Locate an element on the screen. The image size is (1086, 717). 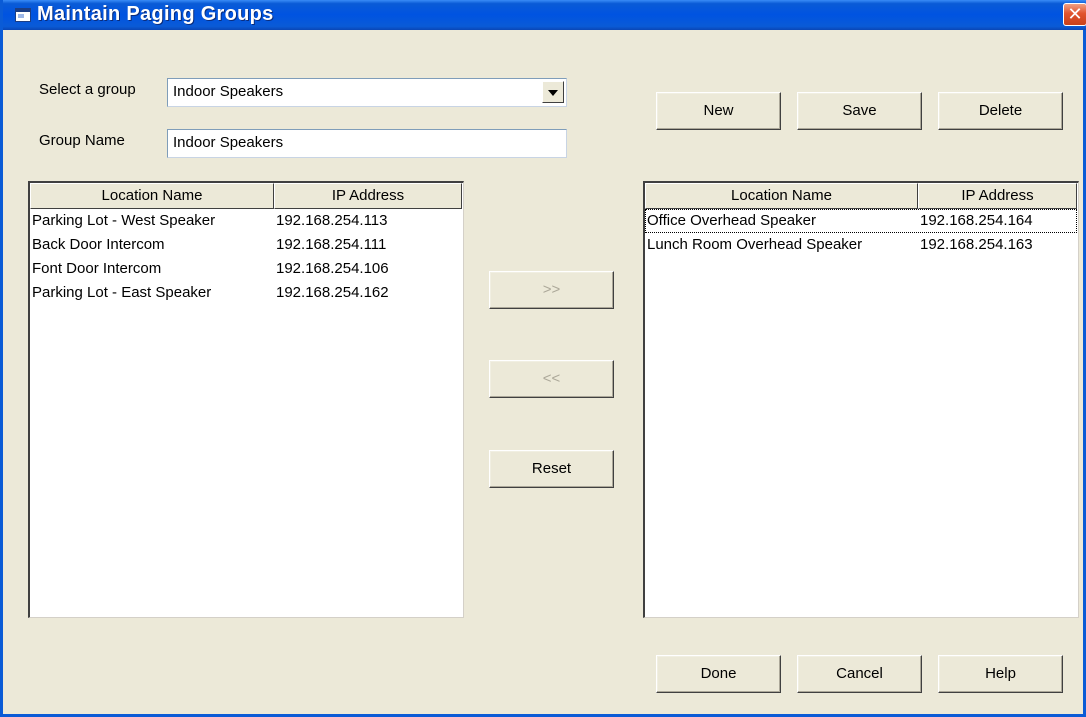
ip-address-cell: 192.168.254.163 is located at coordinates (976, 244).